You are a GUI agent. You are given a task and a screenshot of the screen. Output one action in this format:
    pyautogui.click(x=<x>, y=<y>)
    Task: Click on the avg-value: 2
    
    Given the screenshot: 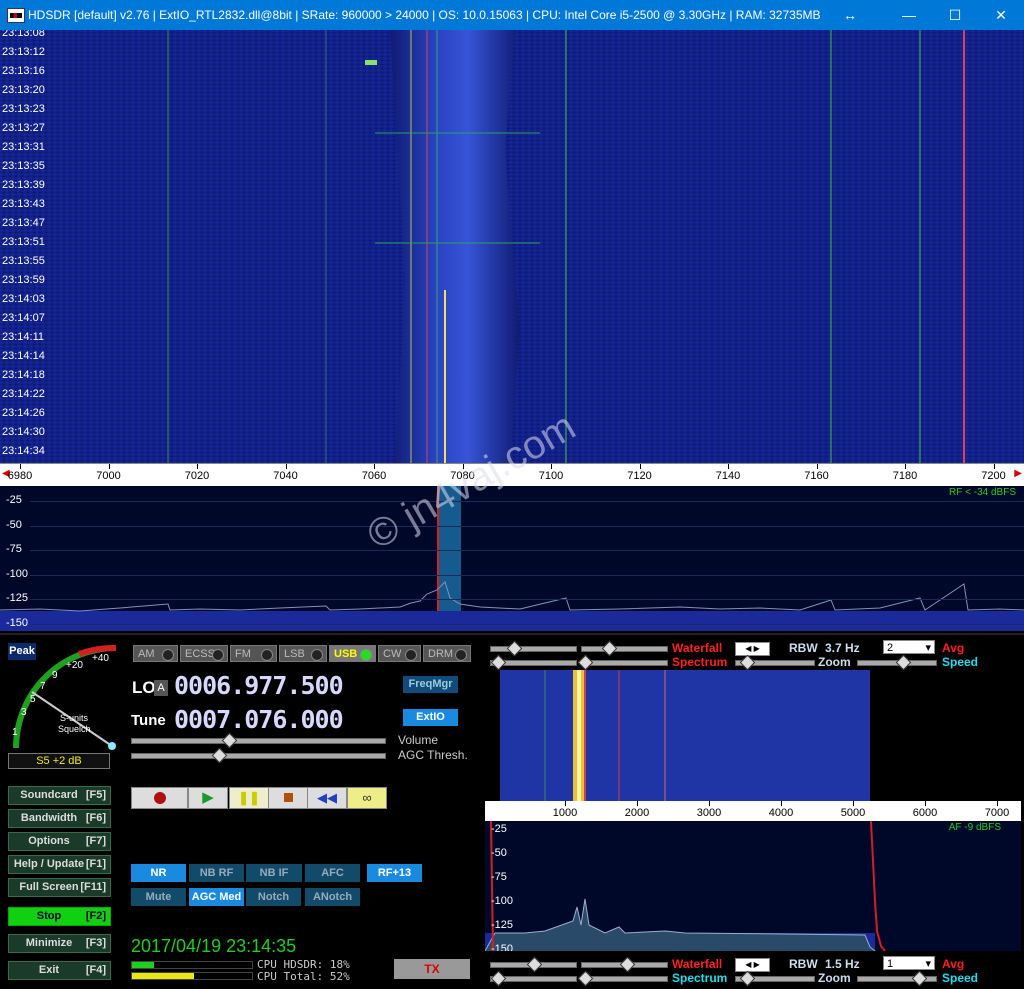 What is the action you would take?
    pyautogui.click(x=890, y=648)
    